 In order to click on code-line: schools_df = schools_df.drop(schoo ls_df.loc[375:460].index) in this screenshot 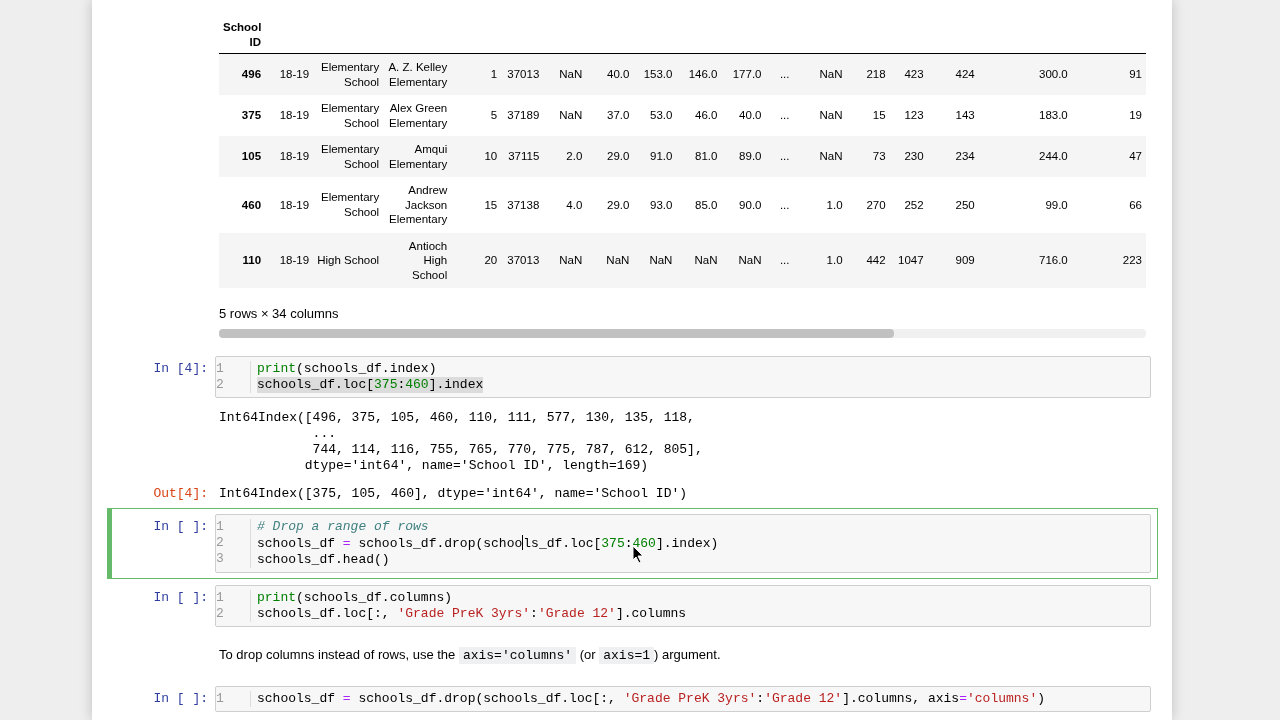, I will do `click(488, 543)`.